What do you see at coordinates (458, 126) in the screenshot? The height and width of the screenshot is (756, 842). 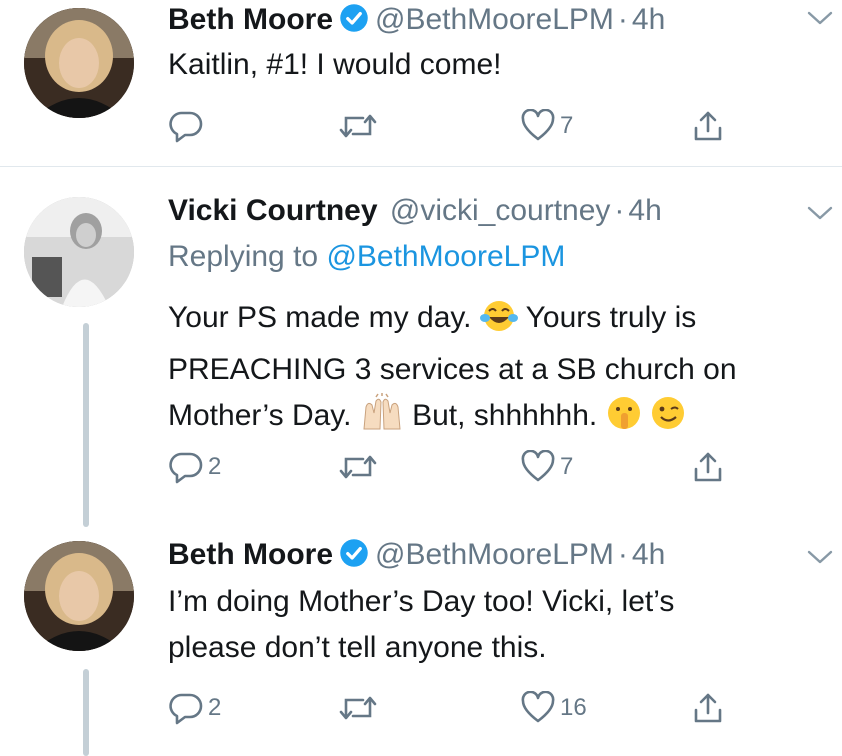 I see `tweet-actions: 7` at bounding box center [458, 126].